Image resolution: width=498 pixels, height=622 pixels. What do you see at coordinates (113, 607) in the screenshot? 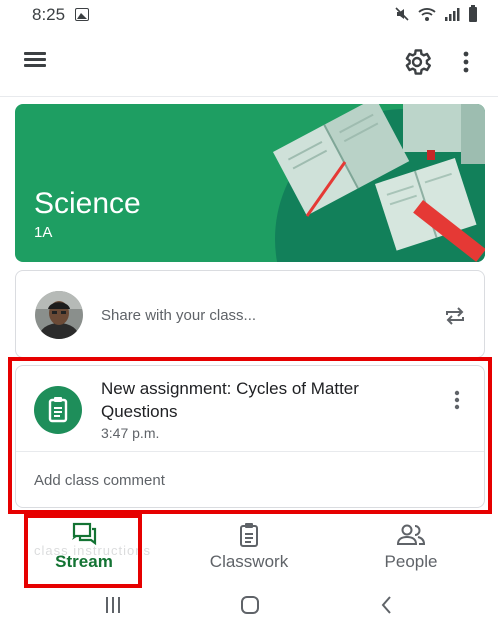
I see `recent-apps-icon` at bounding box center [113, 607].